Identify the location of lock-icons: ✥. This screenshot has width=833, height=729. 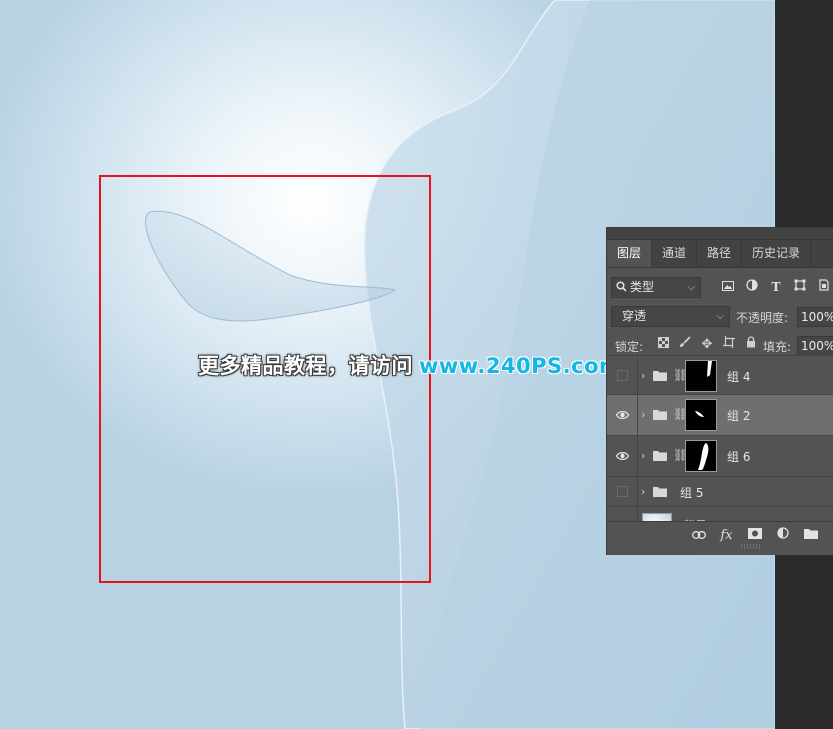
(707, 345).